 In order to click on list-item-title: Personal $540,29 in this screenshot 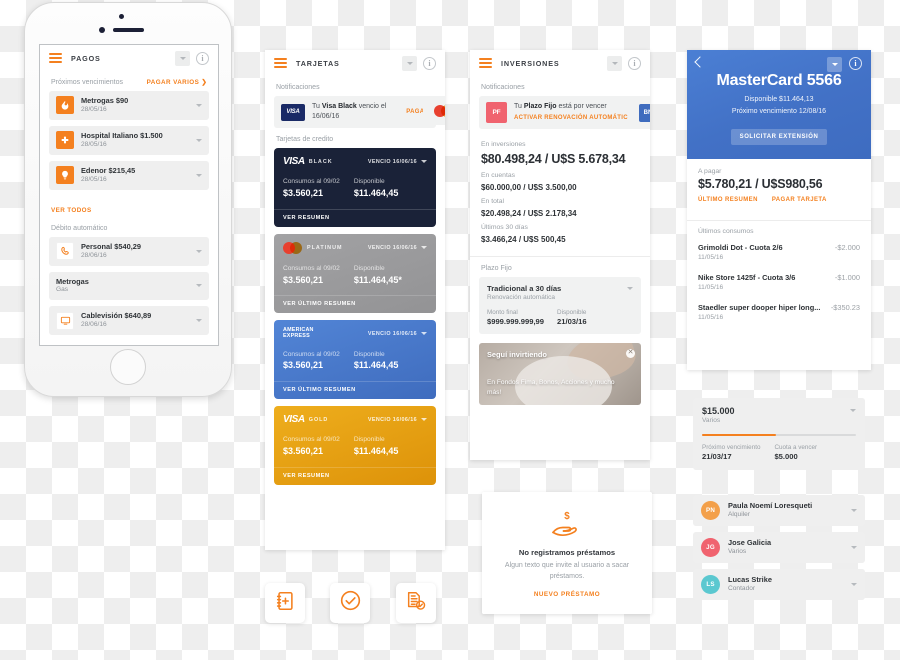, I will do `click(111, 246)`.